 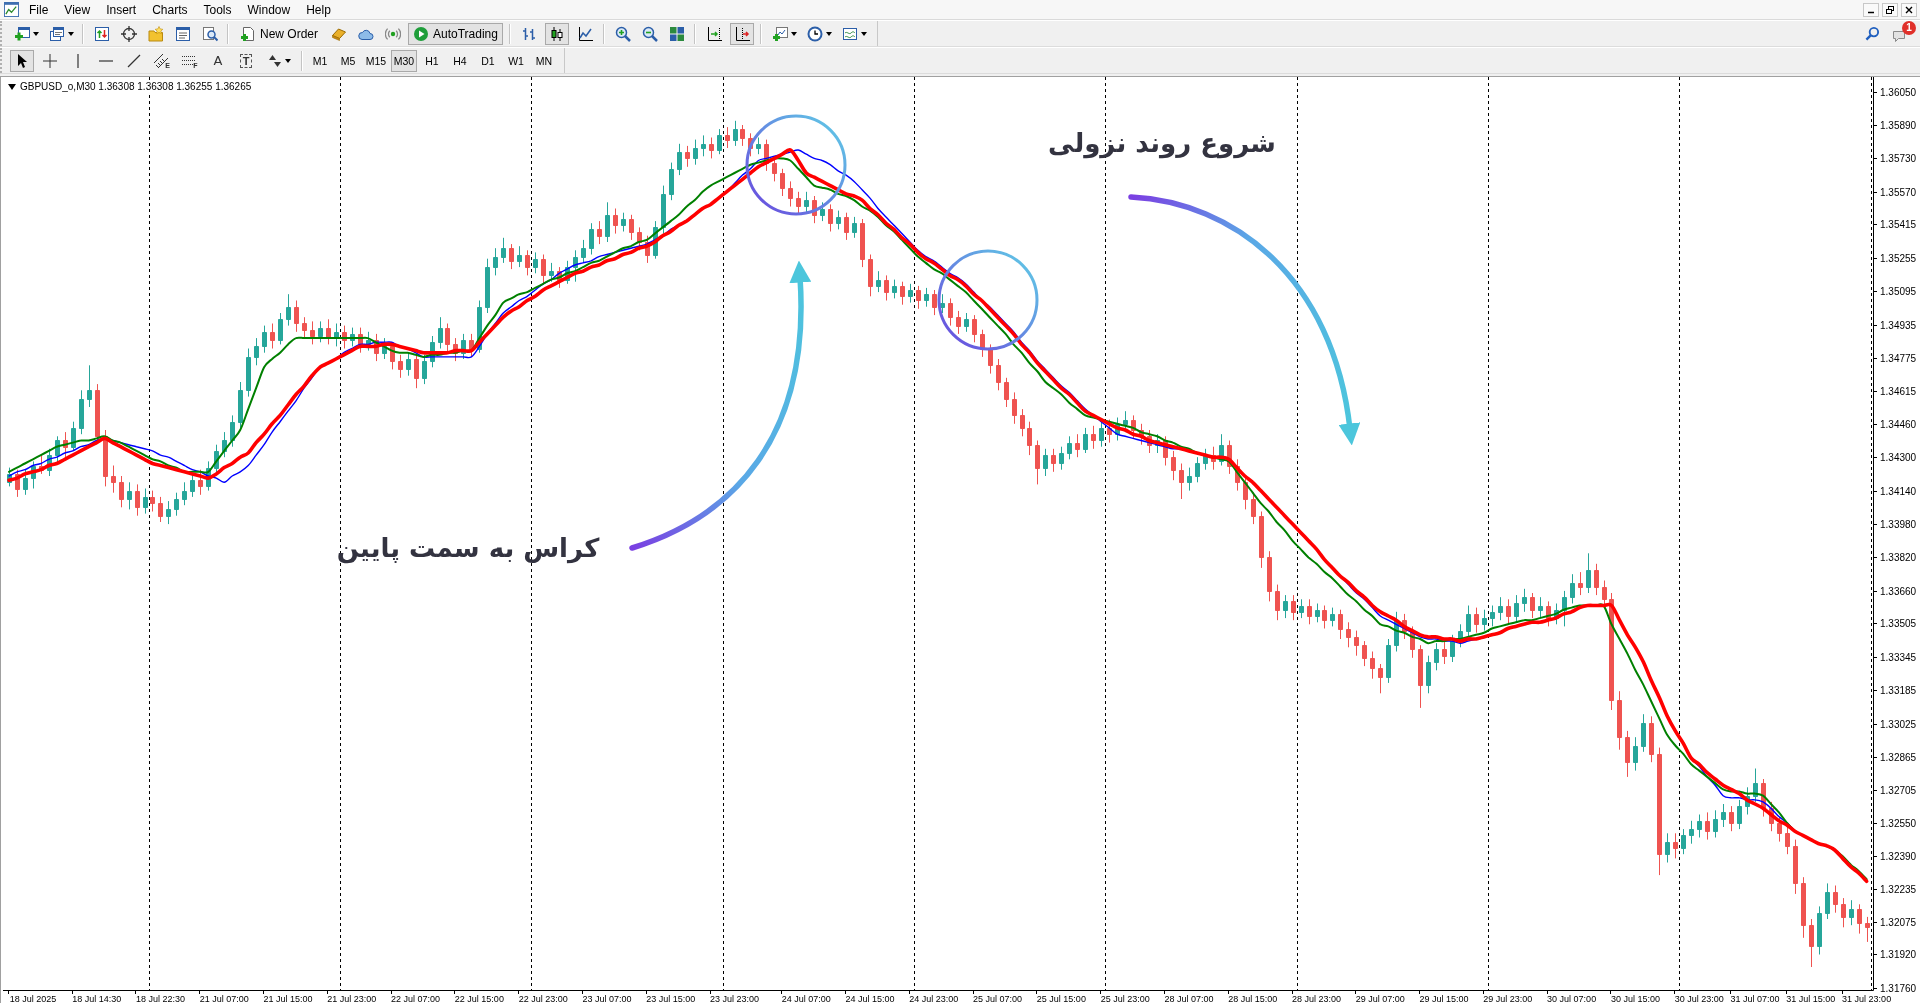 I want to click on time-label: 24 Jul 23:00, so click(x=934, y=998).